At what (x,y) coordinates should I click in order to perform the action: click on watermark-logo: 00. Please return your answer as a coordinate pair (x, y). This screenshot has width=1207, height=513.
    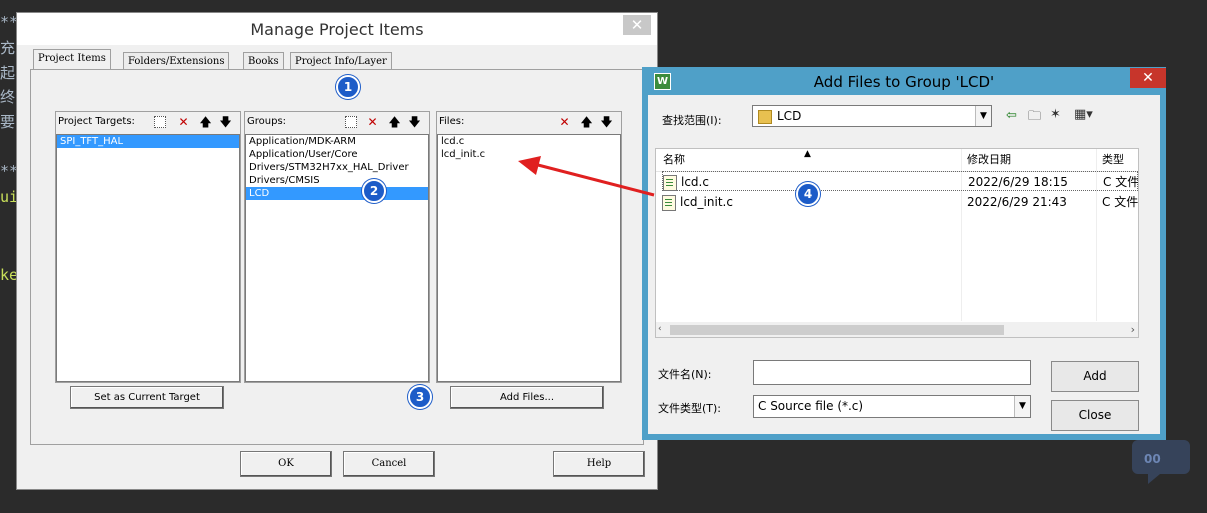
    Looking at the image, I should click on (1161, 462).